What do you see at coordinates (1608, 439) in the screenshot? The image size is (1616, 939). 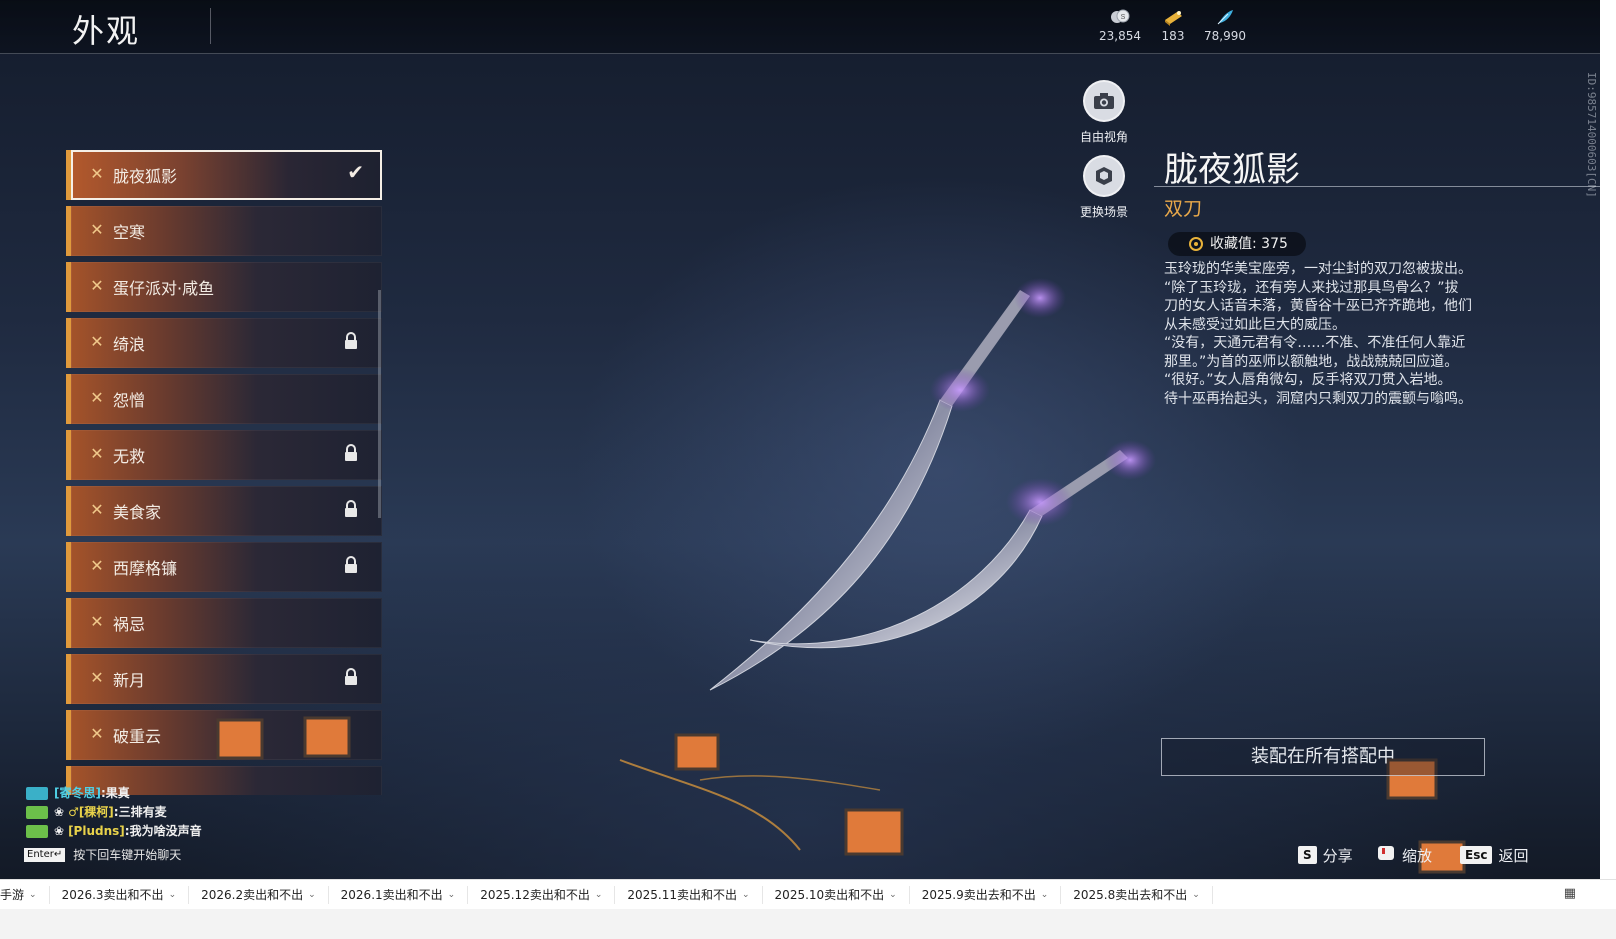 I see `window-edge` at bounding box center [1608, 439].